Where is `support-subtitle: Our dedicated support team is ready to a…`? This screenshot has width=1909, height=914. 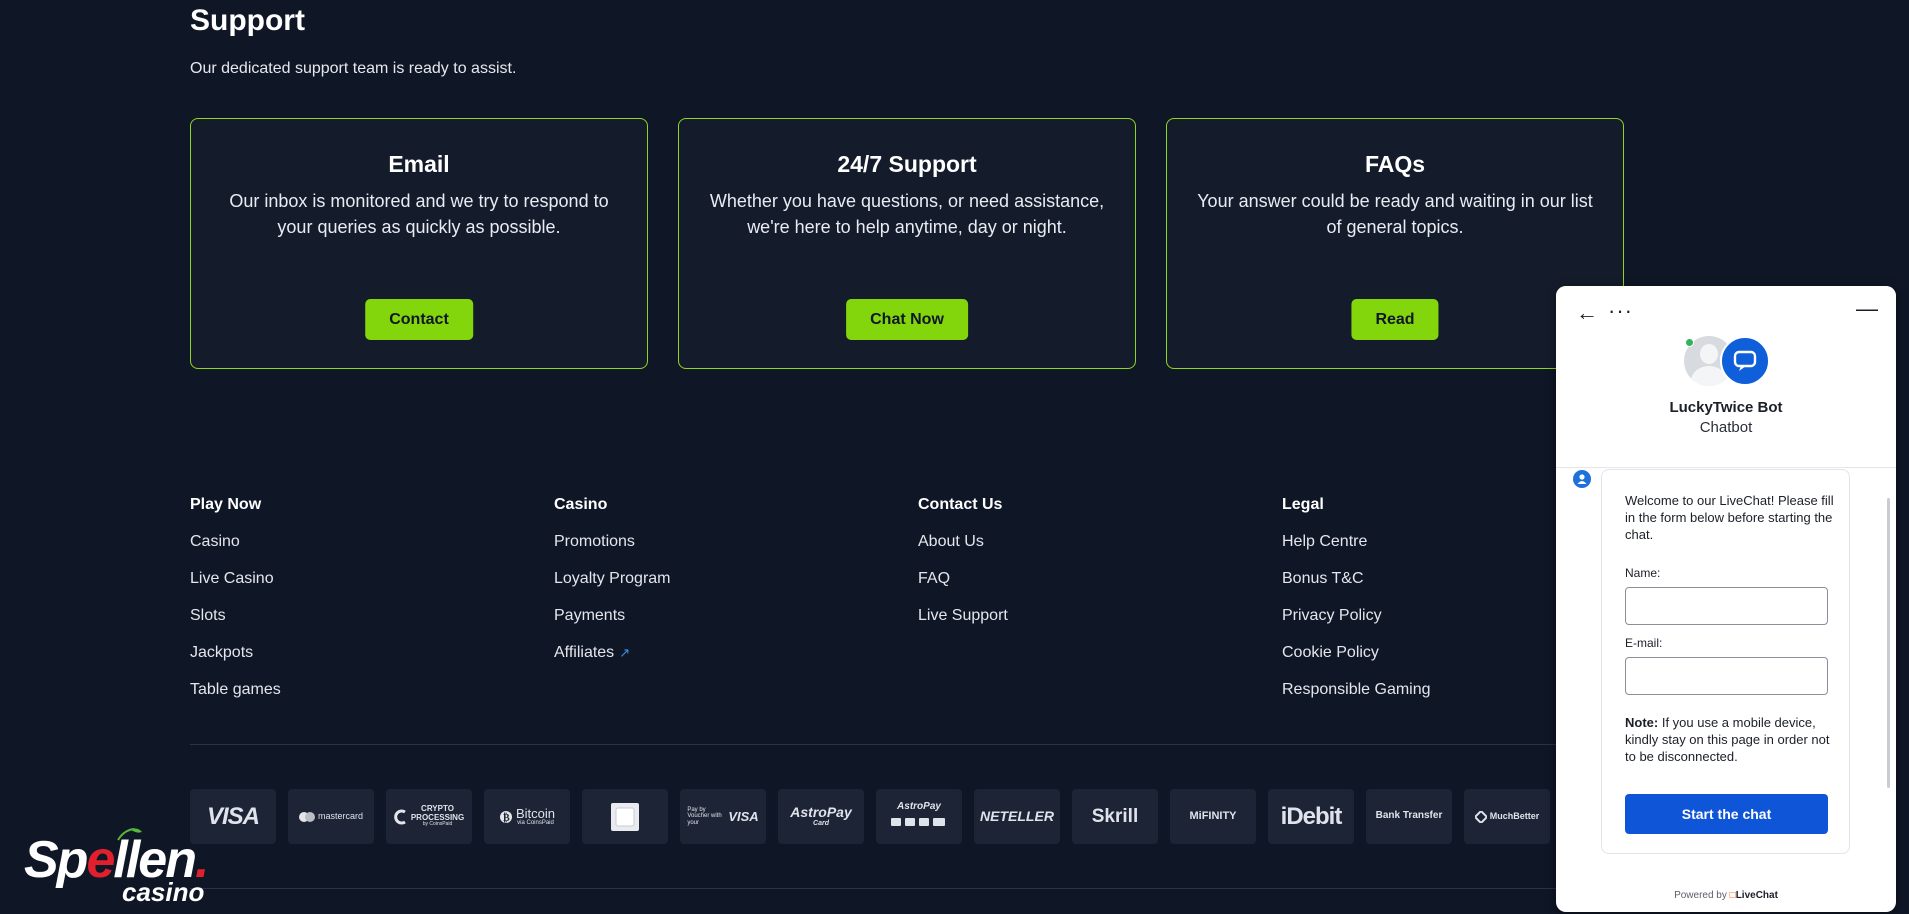
support-subtitle: Our dedicated support team is ready to a… is located at coordinates (353, 68).